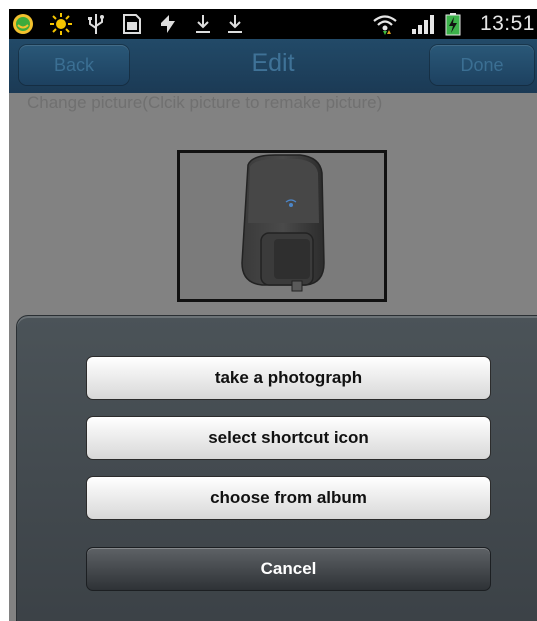  I want to click on choose-from-album-button: choose from album, so click(288, 498).